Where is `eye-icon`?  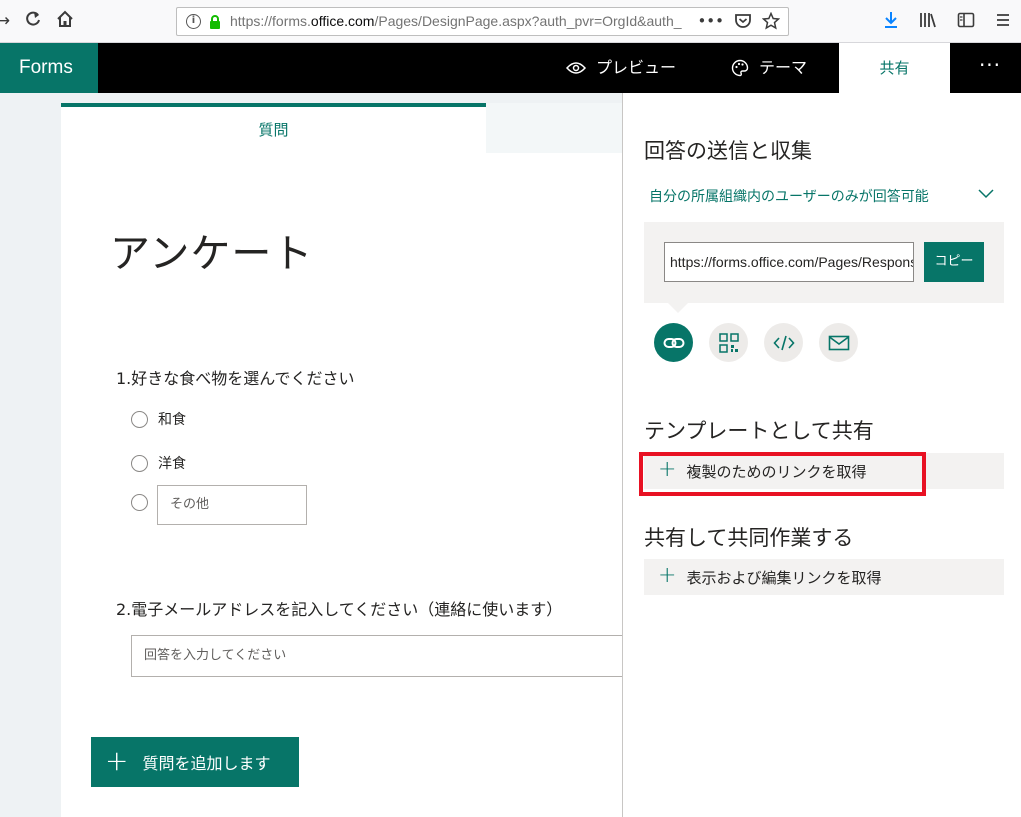
eye-icon is located at coordinates (576, 68).